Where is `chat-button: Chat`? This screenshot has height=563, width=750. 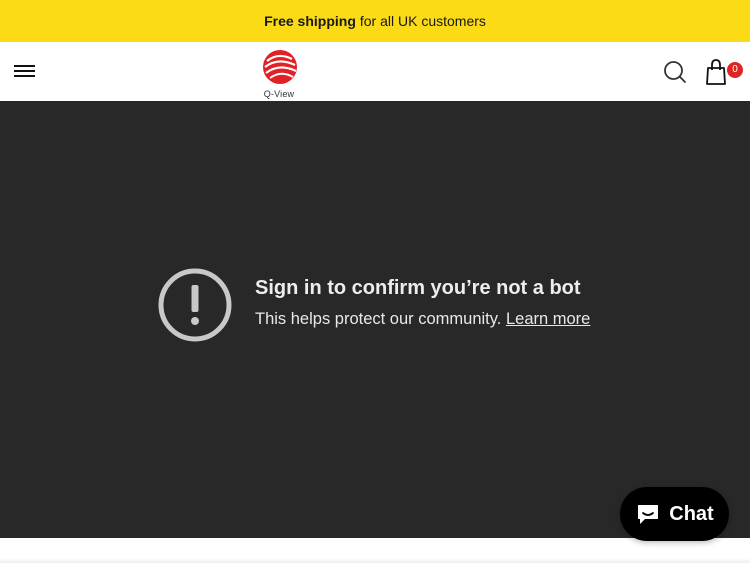 chat-button: Chat is located at coordinates (674, 514).